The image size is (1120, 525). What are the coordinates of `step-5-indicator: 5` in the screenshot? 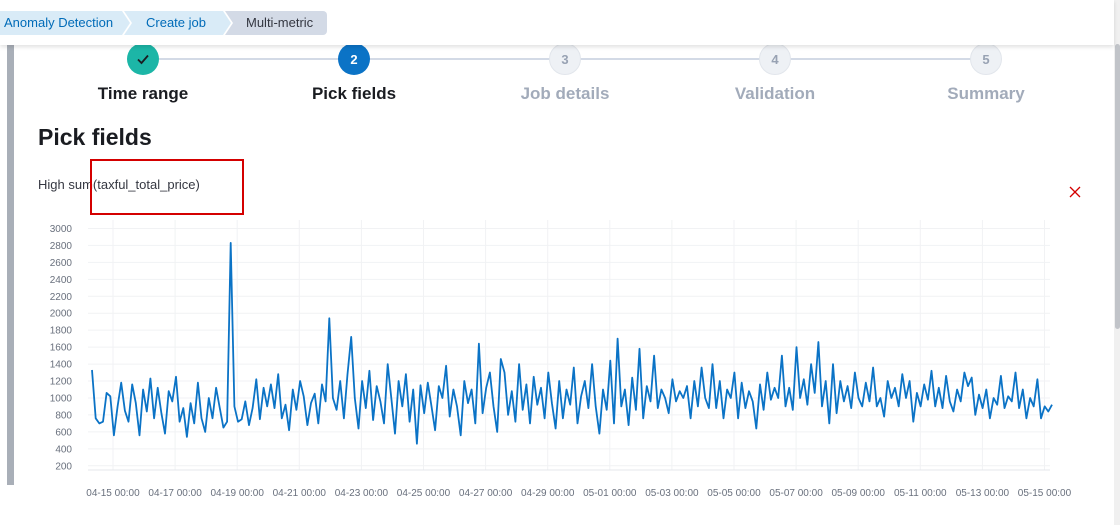 It's located at (986, 59).